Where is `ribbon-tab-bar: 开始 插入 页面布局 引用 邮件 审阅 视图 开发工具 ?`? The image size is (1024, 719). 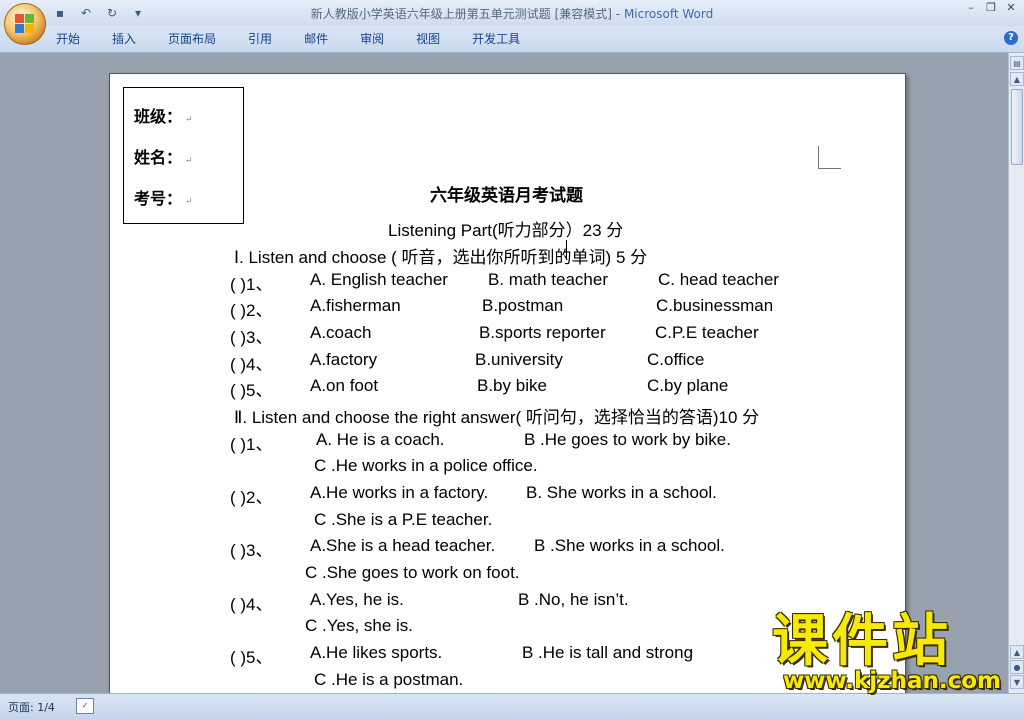 ribbon-tab-bar: 开始 插入 页面布局 引用 邮件 审阅 视图 开发工具 ? is located at coordinates (512, 39).